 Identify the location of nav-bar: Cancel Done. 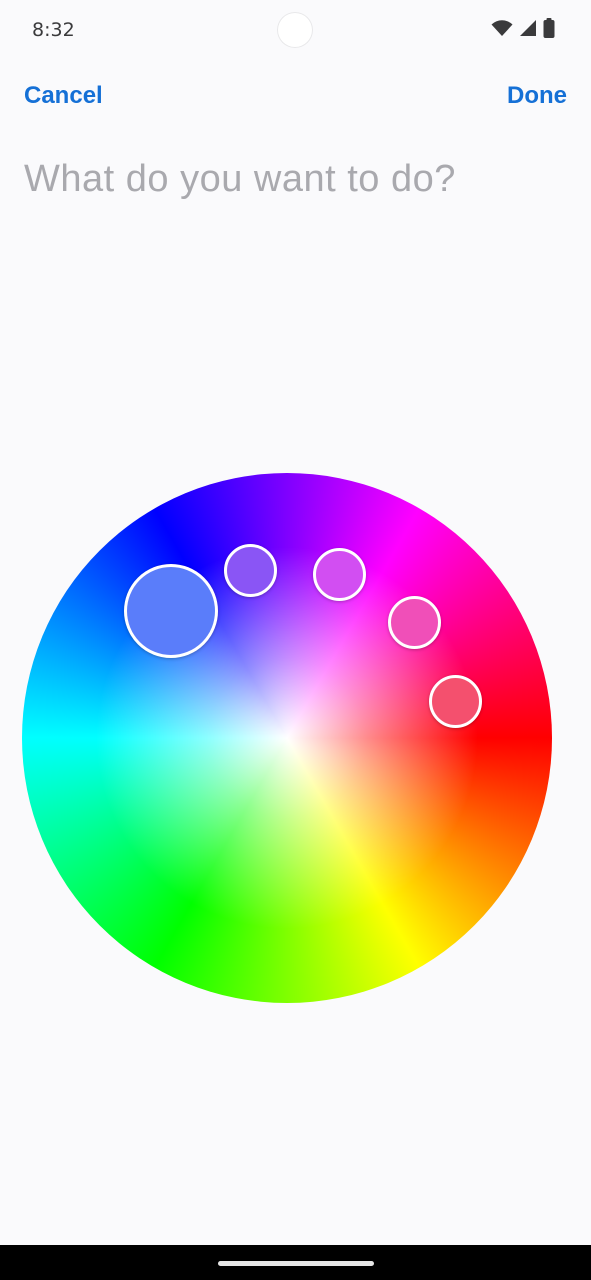
(295, 97).